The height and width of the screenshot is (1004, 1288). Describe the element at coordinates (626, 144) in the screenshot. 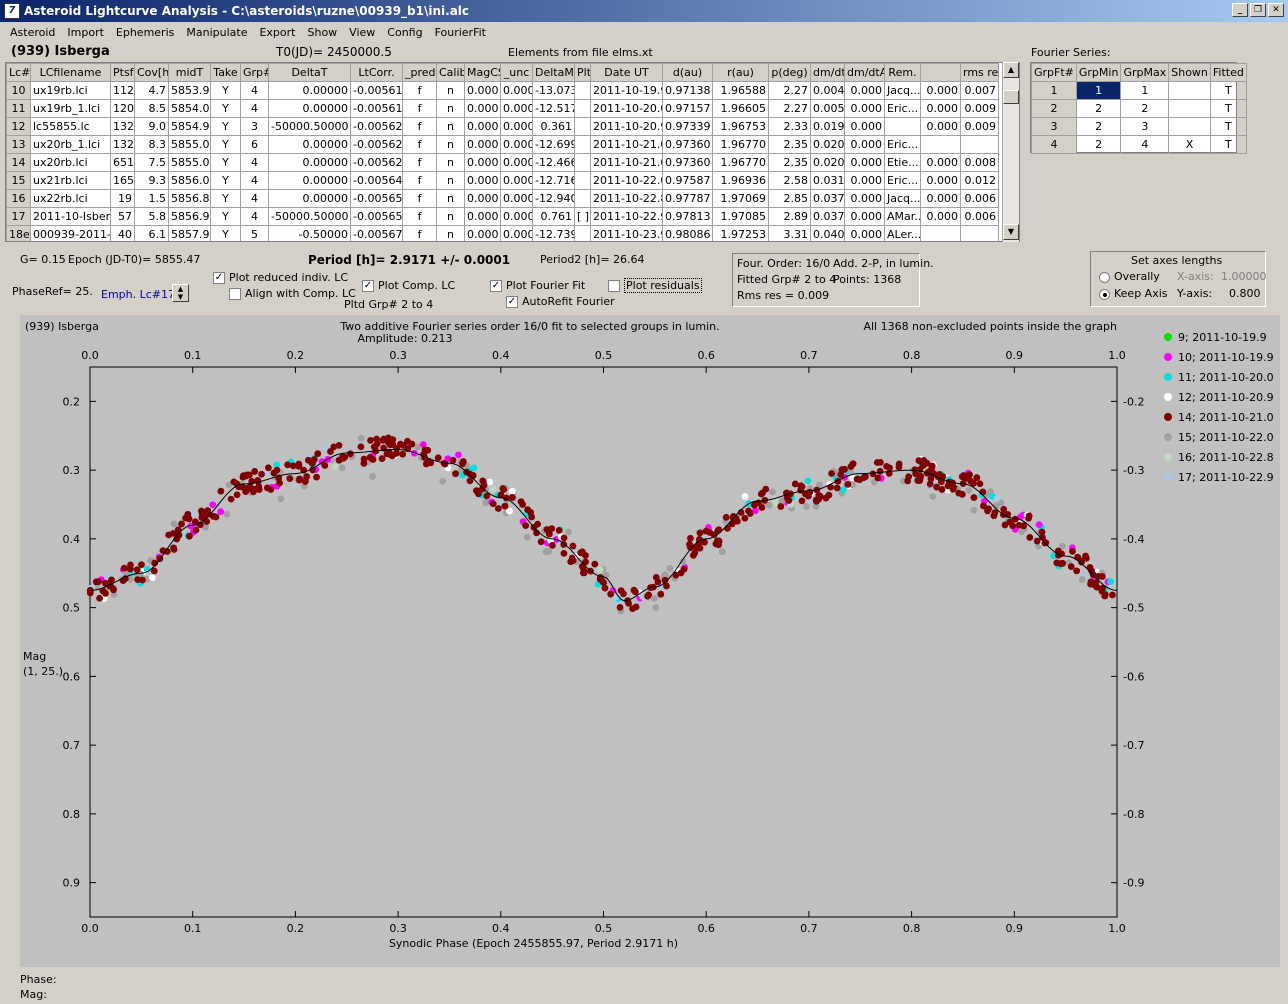

I see `table-cell: 2011-10-21.0` at that location.